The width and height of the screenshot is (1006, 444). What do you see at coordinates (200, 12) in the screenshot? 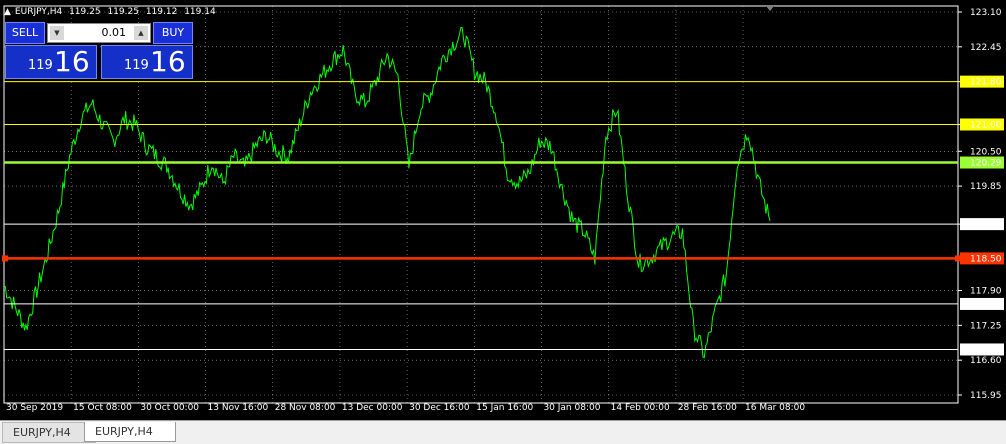
I see `close-price: 119.14` at bounding box center [200, 12].